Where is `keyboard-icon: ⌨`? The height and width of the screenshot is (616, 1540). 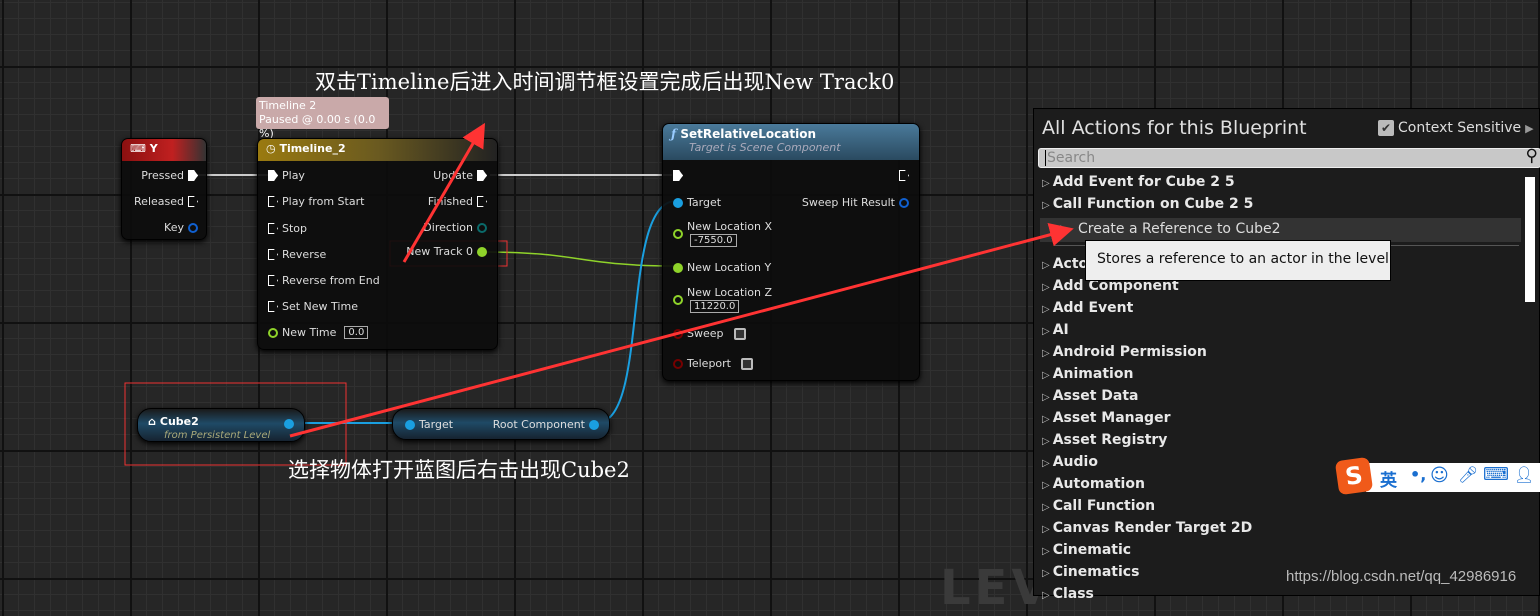 keyboard-icon: ⌨ is located at coordinates (1496, 474).